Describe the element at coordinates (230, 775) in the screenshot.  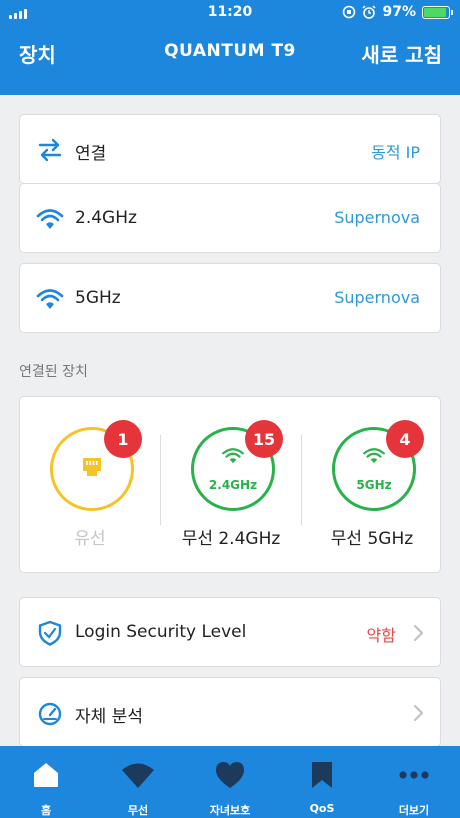
I see `heart-icon` at that location.